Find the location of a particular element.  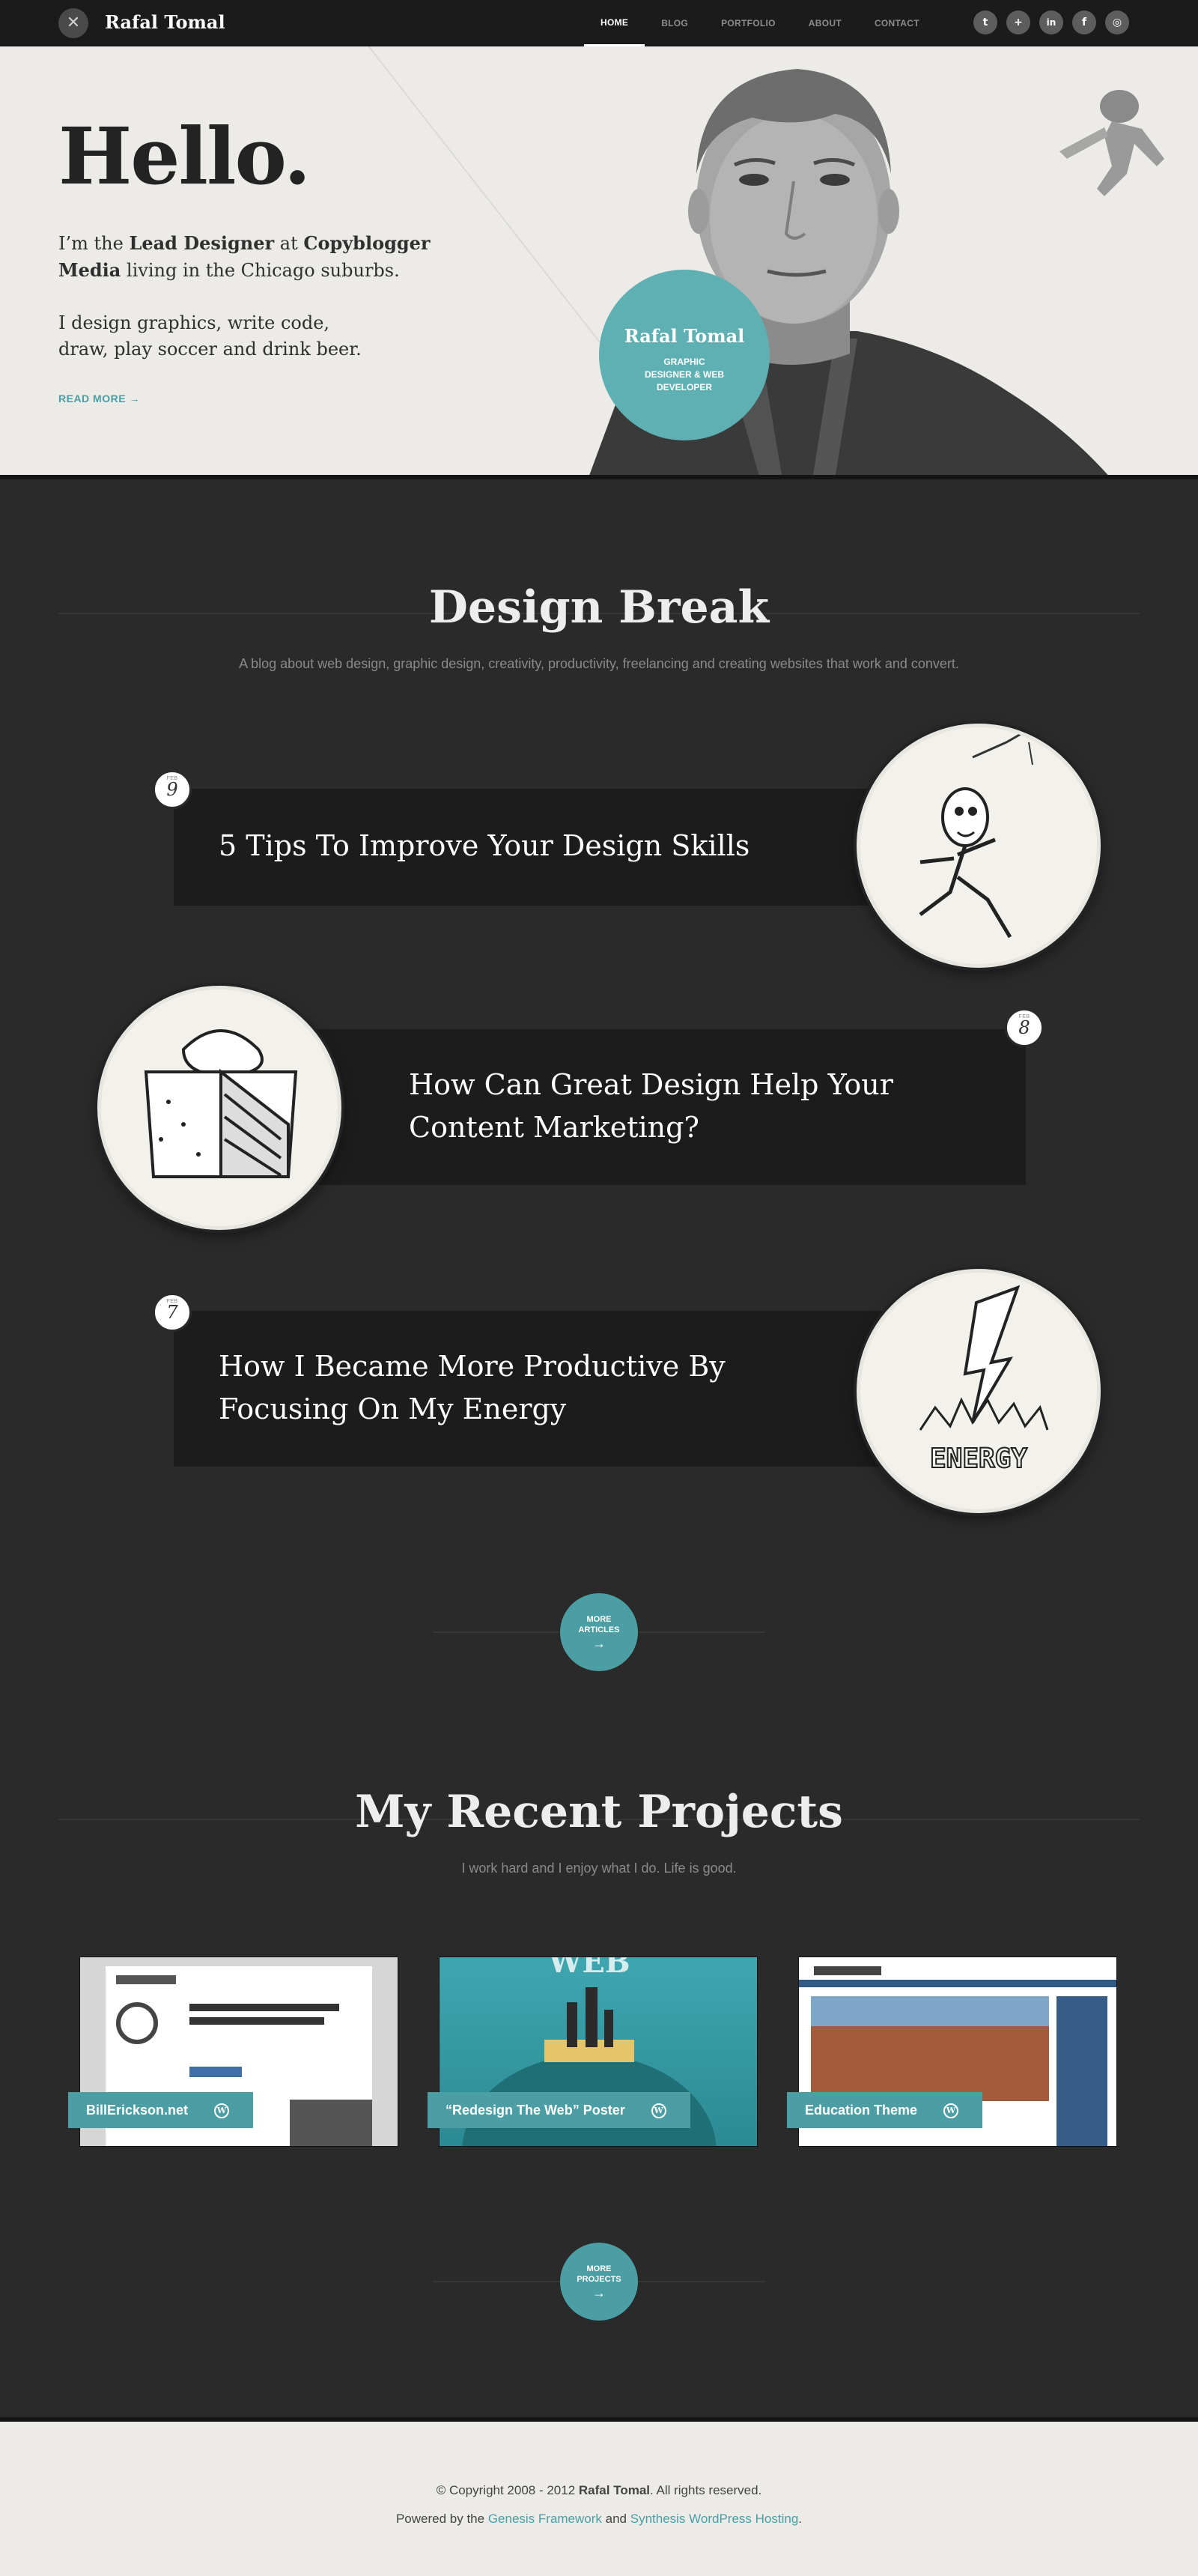

copyright-prefix: © Copyright 2008 - 2012 is located at coordinates (508, 2490).